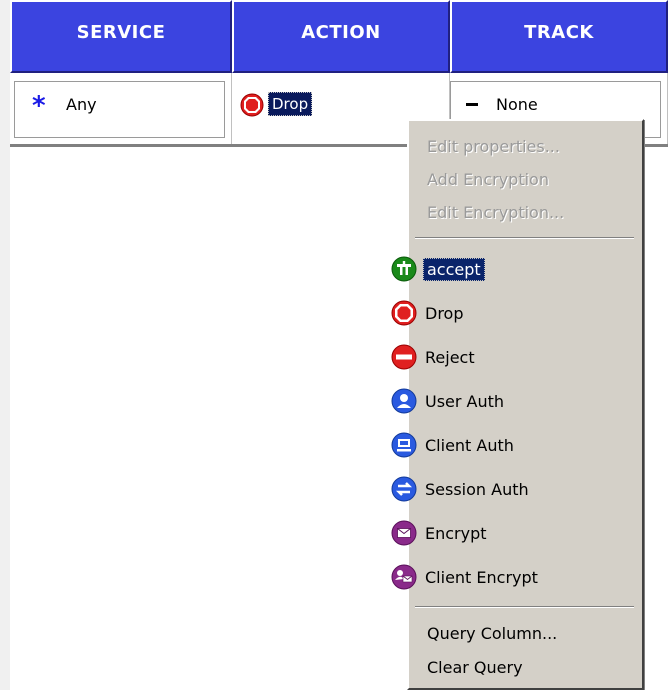 The image size is (668, 690). What do you see at coordinates (516, 401) in the screenshot?
I see `menu-item-user-auth: User Auth` at bounding box center [516, 401].